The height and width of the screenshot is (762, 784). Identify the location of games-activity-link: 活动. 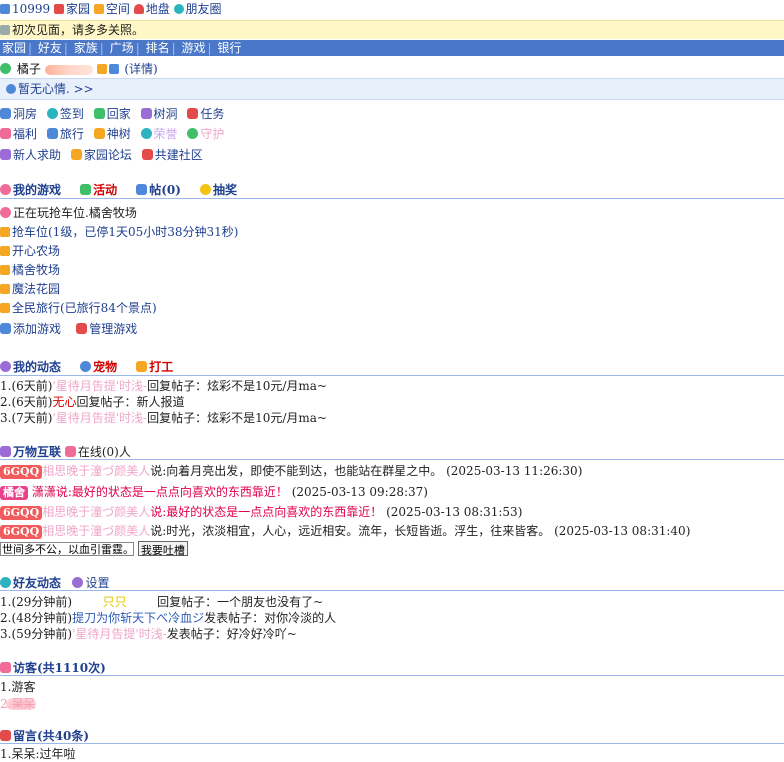
(105, 190).